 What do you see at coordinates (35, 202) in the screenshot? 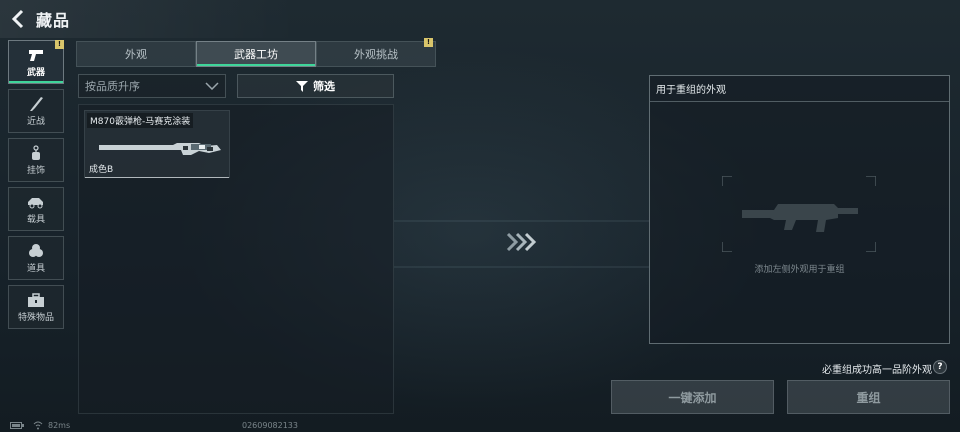
I see `vehicle-icon` at bounding box center [35, 202].